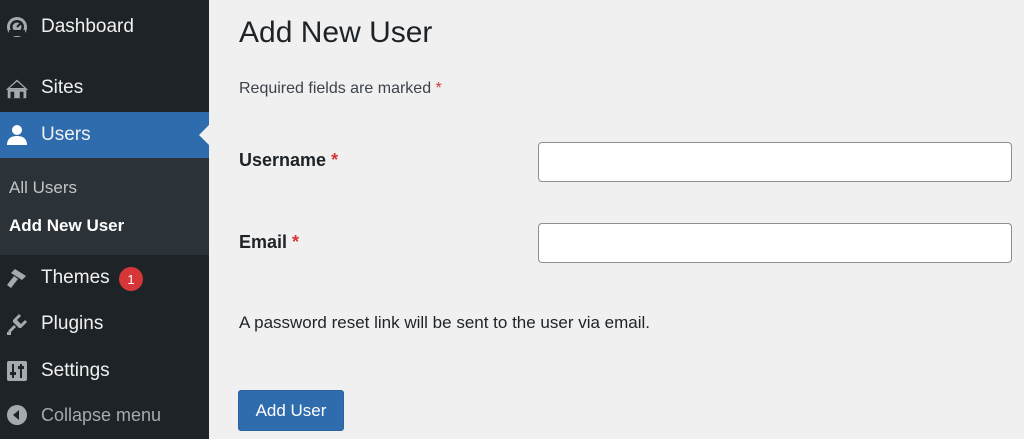  I want to click on sidebar-item-users: Users, so click(104, 135).